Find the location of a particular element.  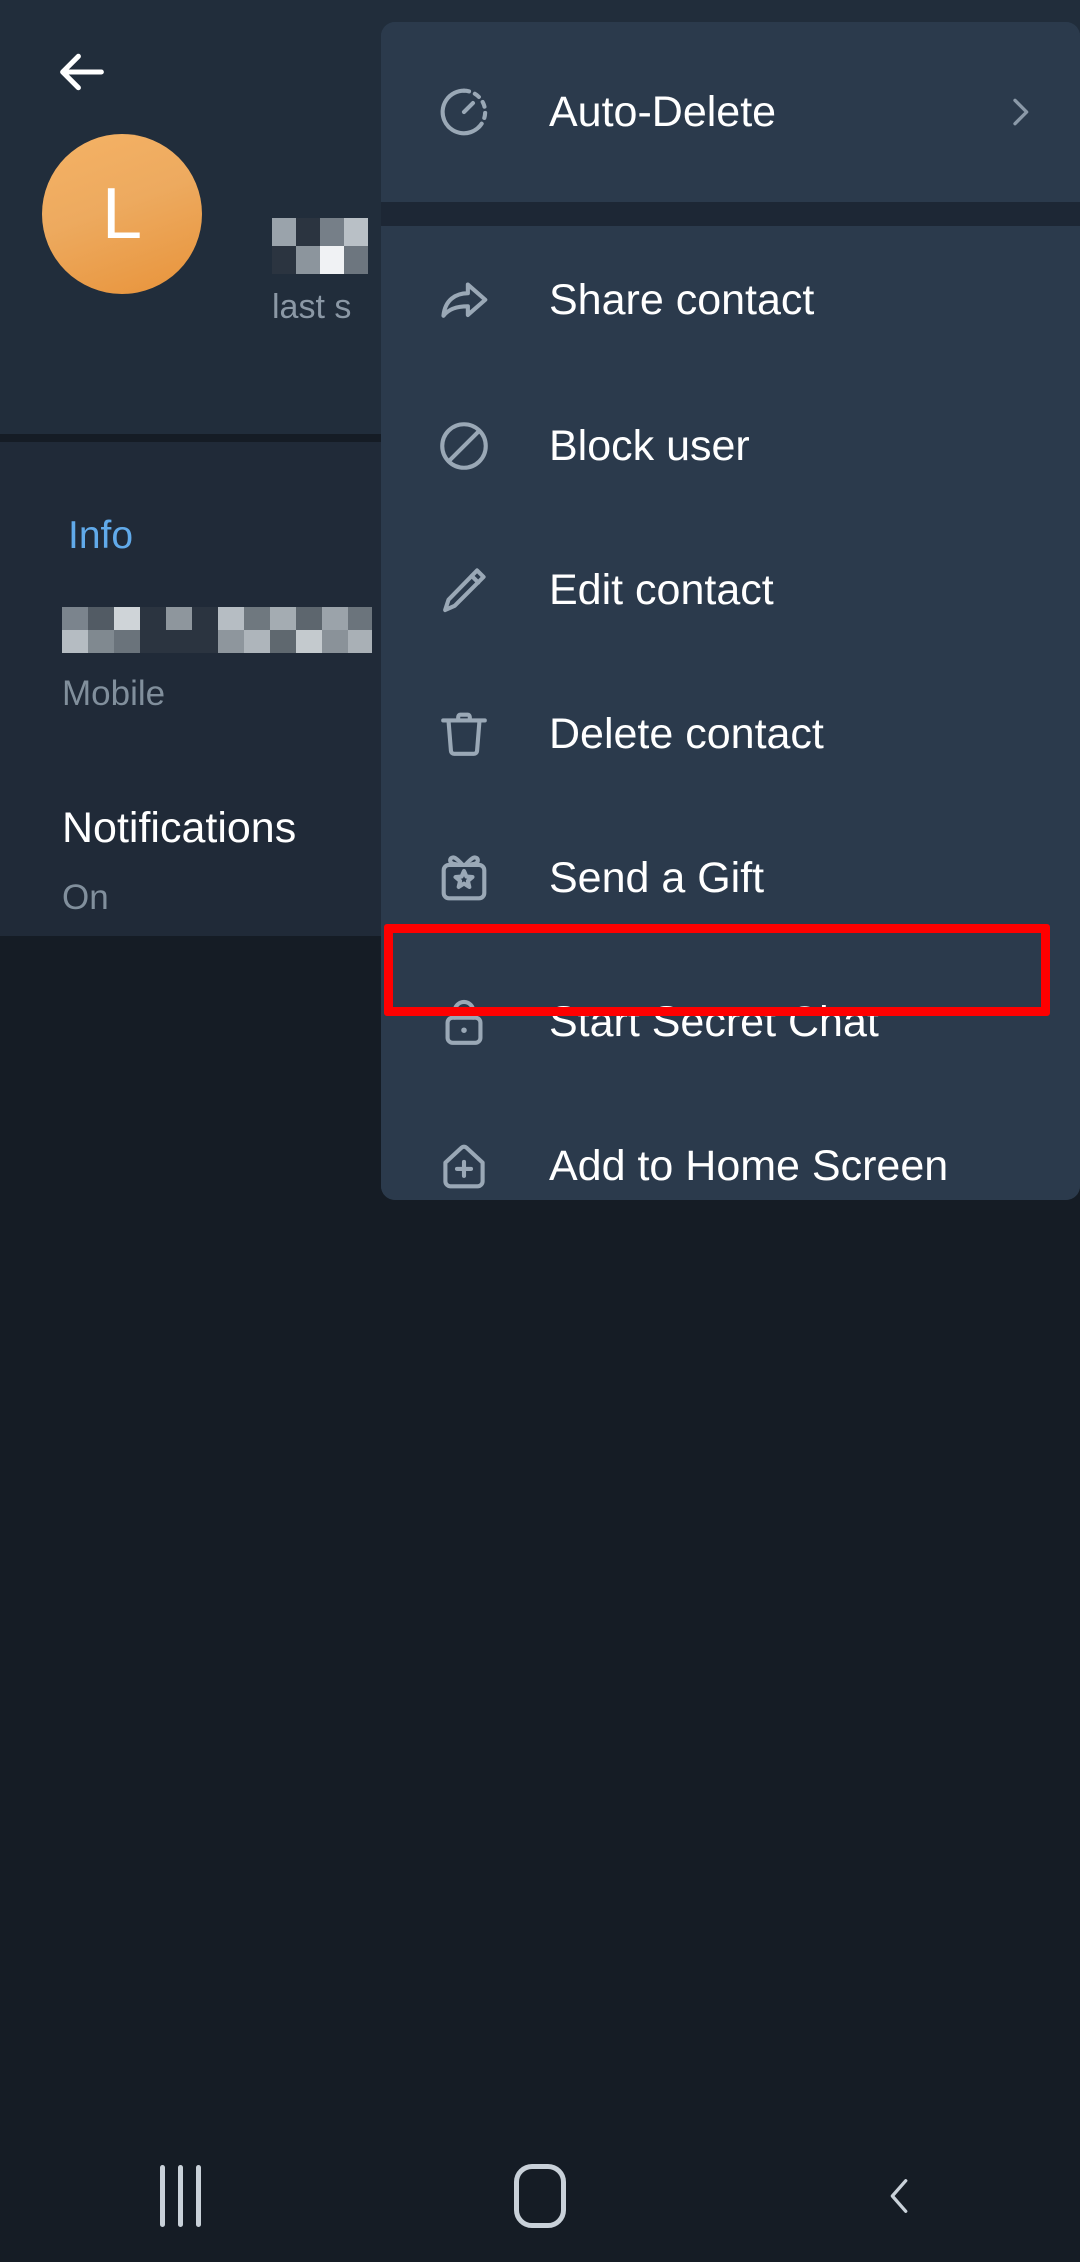

menu-item-auto-delete: Auto-Delete is located at coordinates (730, 112).